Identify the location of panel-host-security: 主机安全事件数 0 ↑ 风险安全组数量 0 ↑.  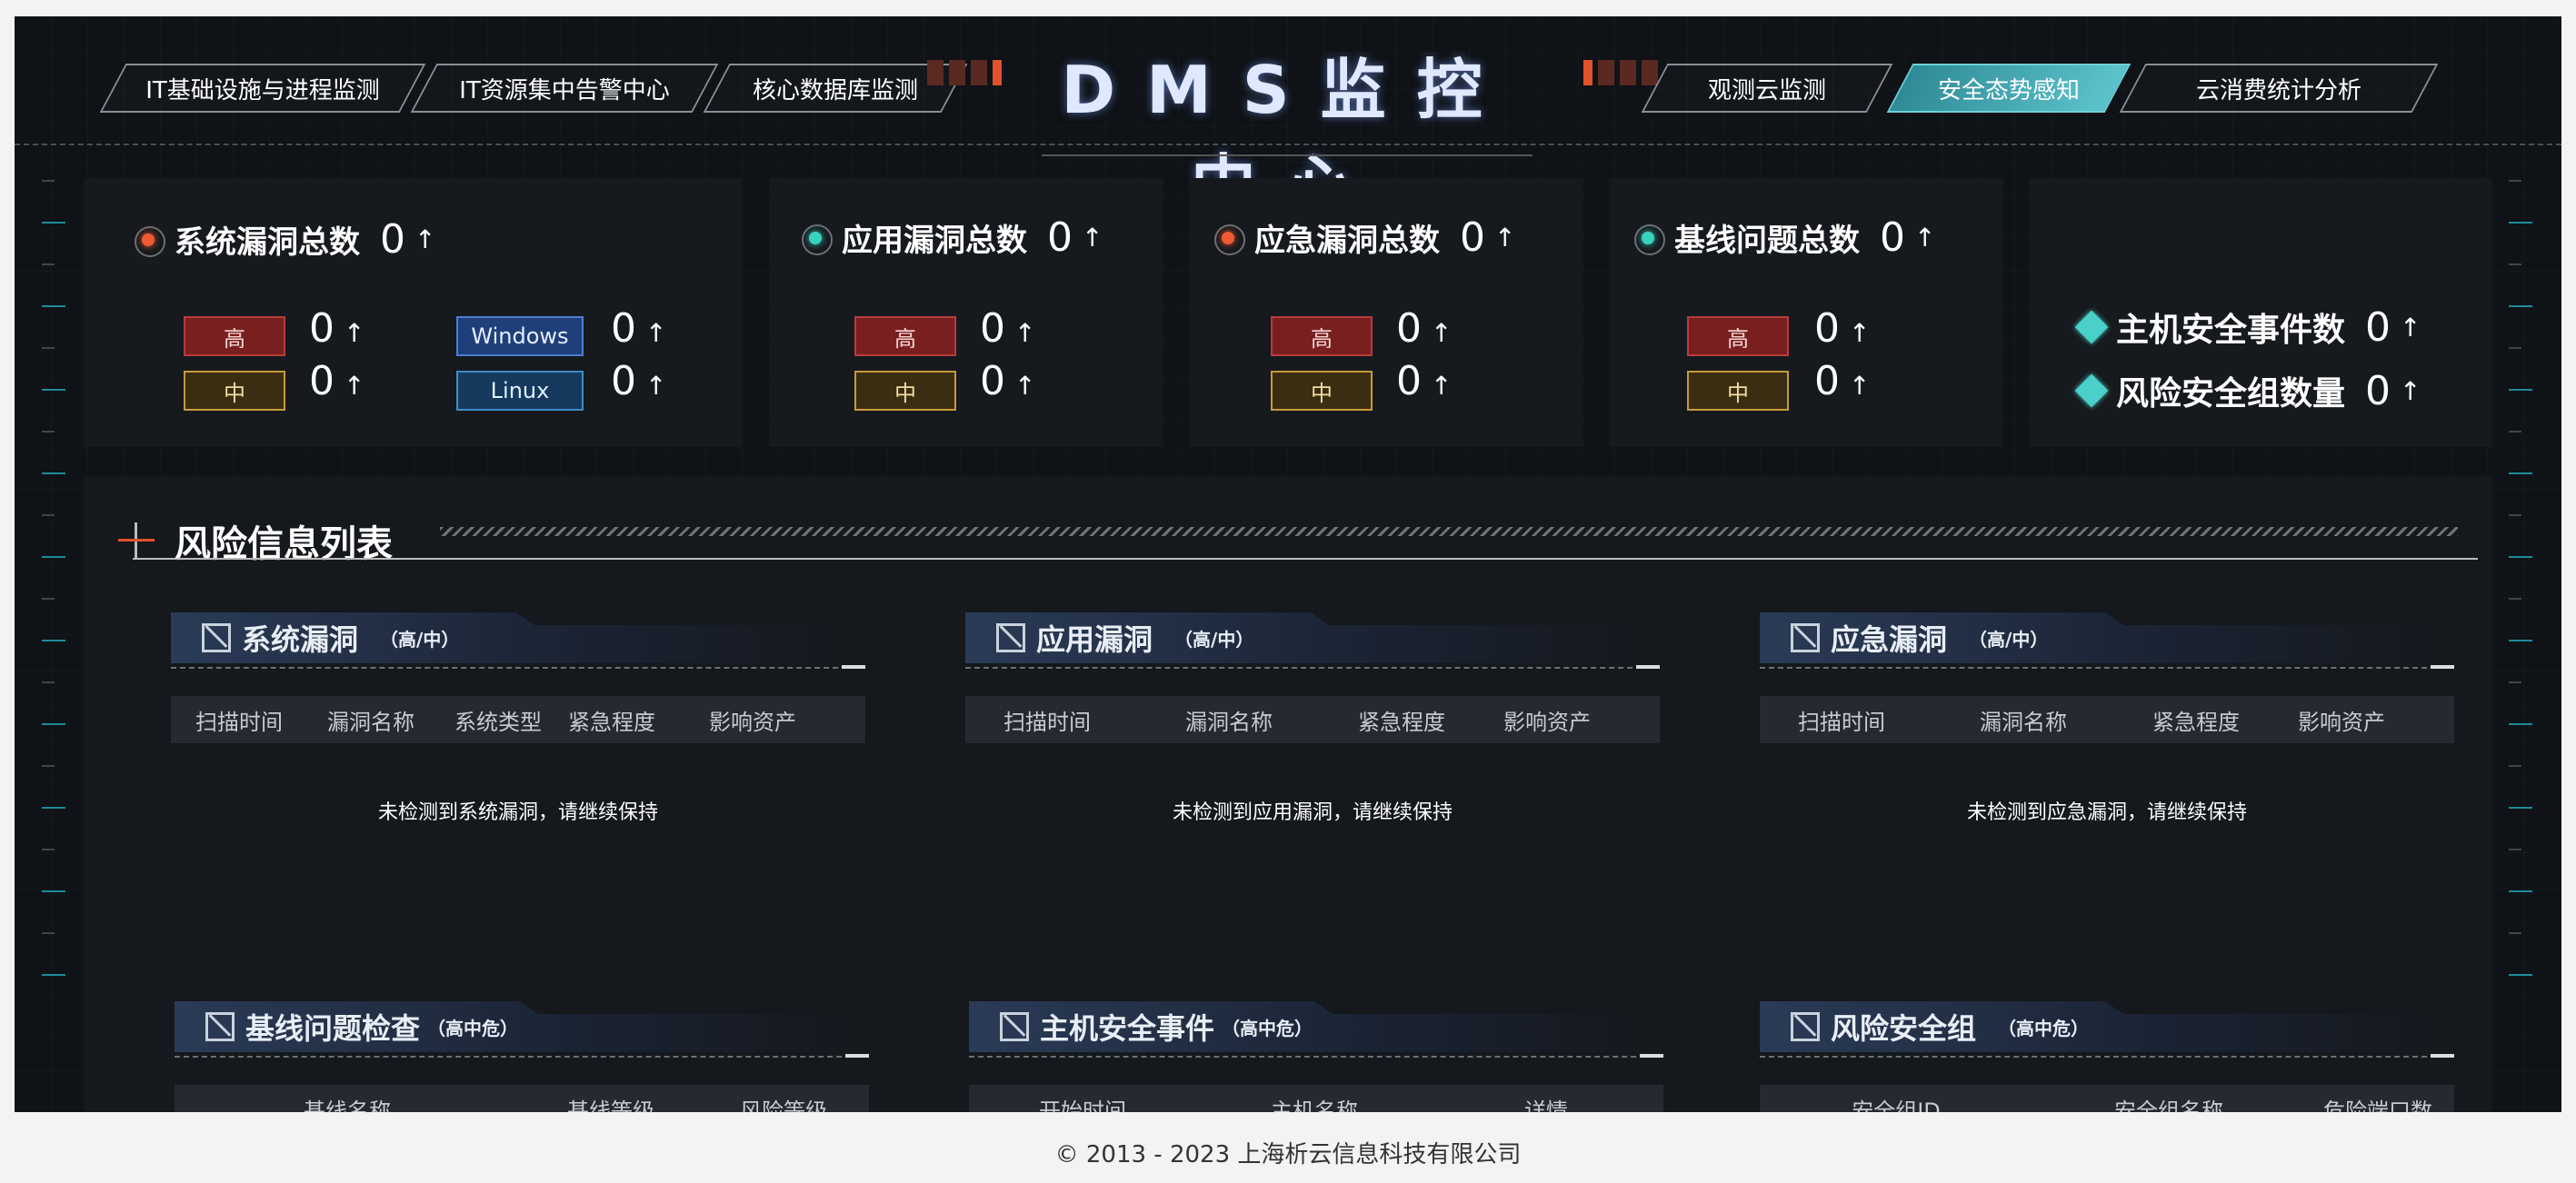
(2260, 312).